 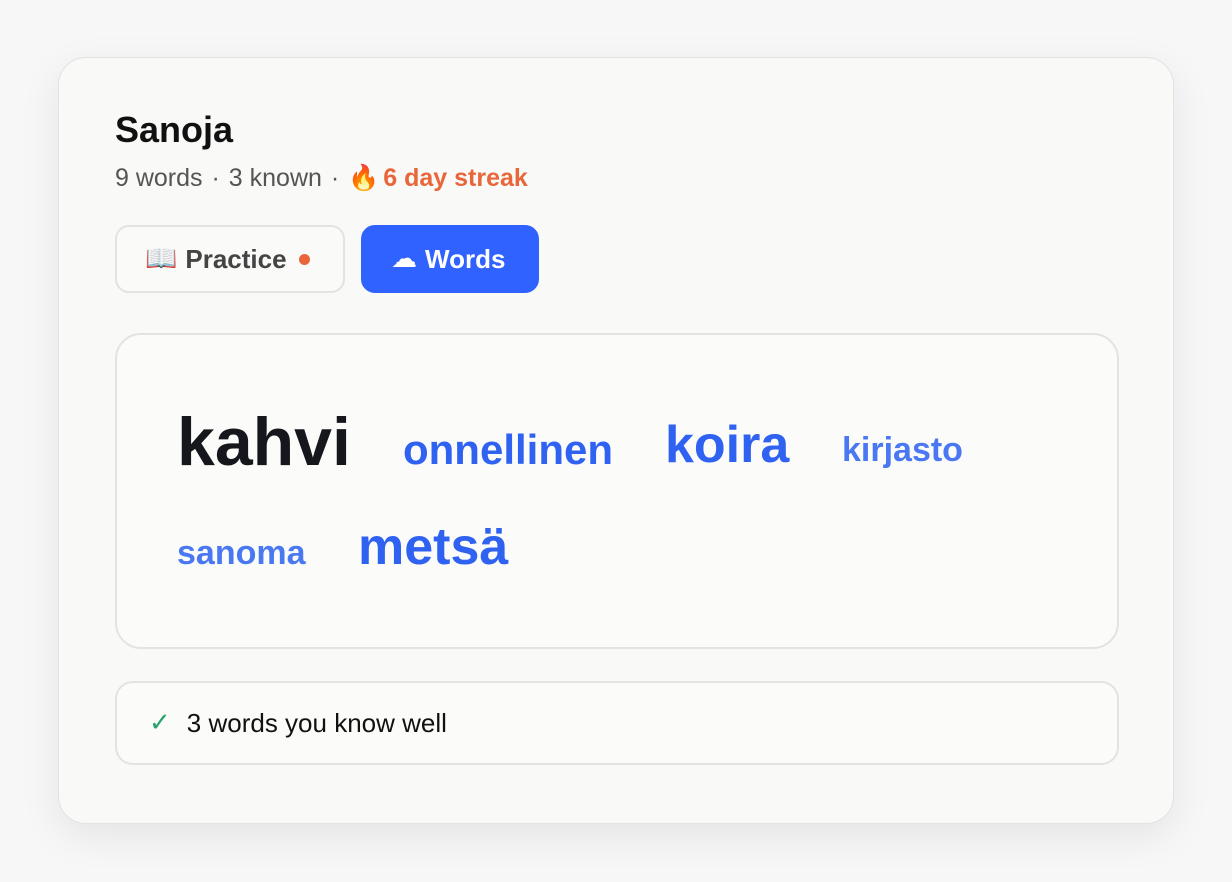 What do you see at coordinates (902, 450) in the screenshot?
I see `word-kirjasto: kirjasto` at bounding box center [902, 450].